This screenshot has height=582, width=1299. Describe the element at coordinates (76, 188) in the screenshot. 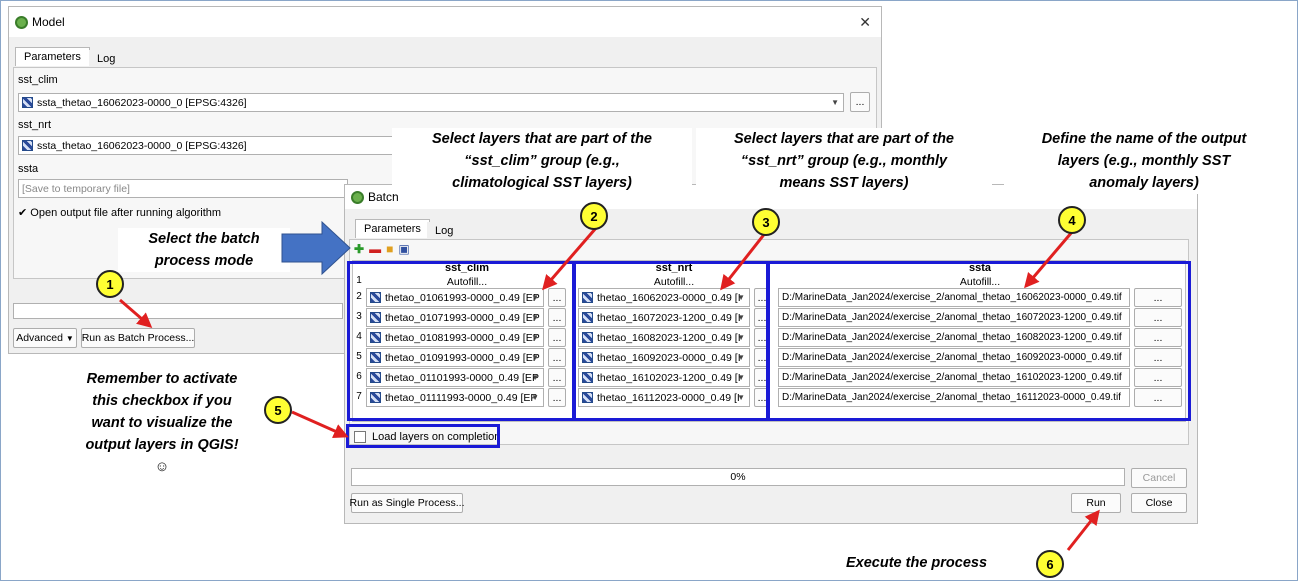

I see `ssta-placeholder: [Save to temporary file]` at that location.